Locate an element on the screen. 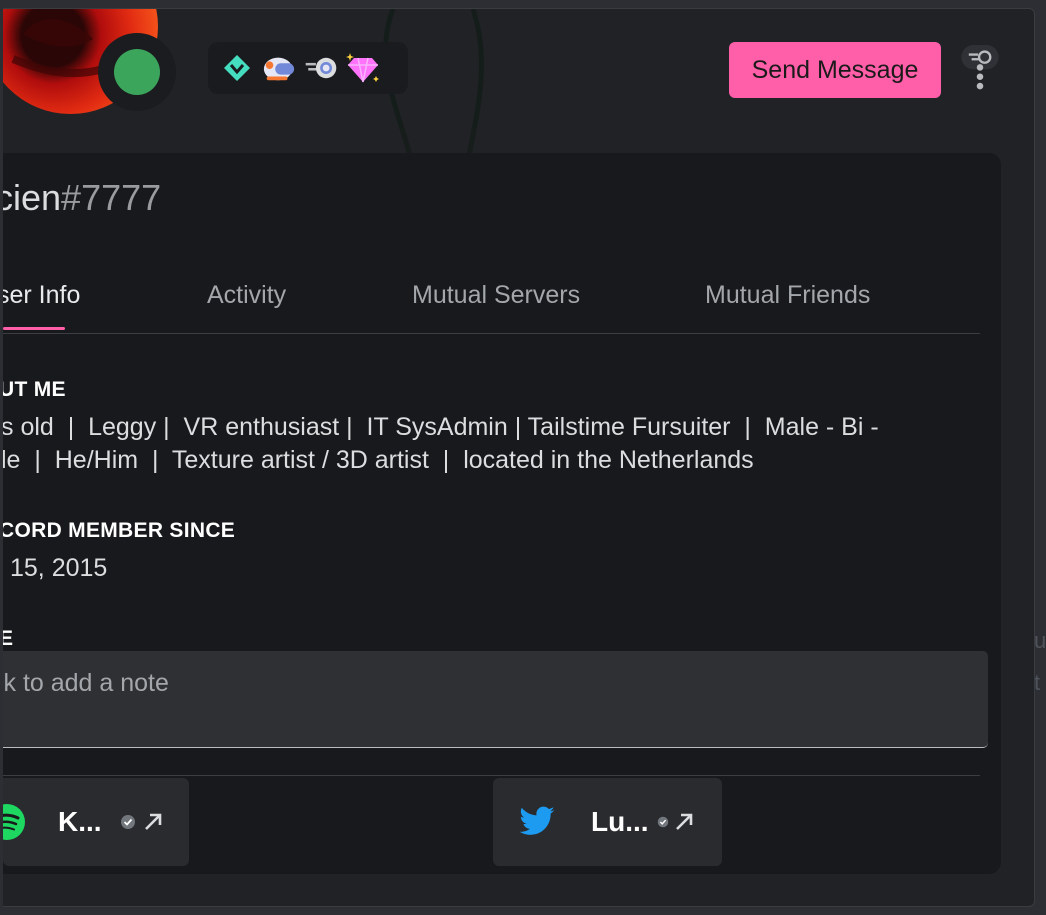  send-message-button: Send Message is located at coordinates (835, 70).